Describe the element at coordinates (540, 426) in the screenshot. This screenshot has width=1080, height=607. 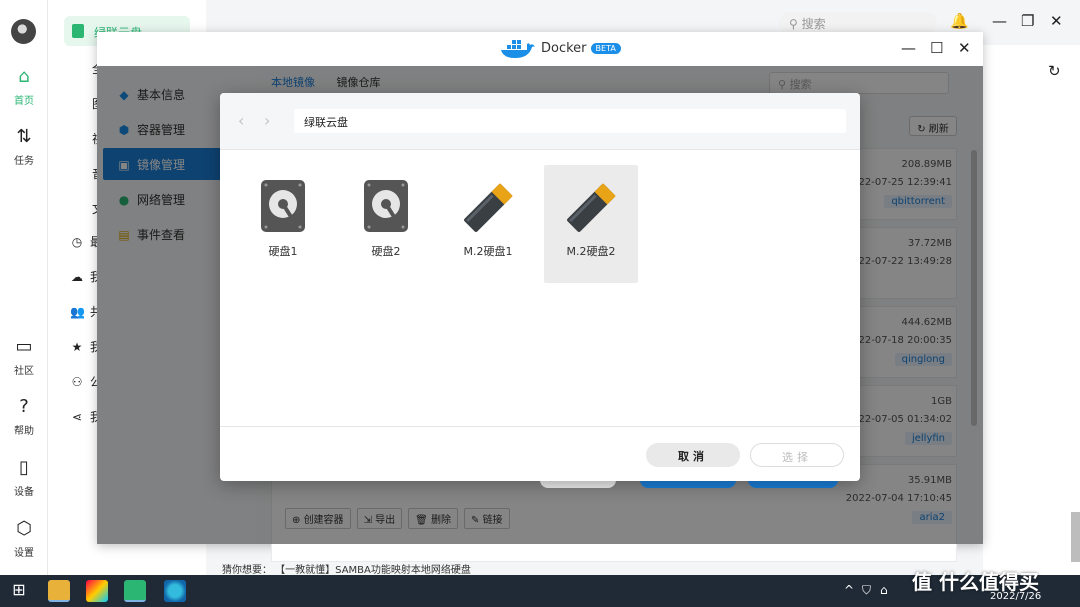
I see `dialog-divider` at that location.